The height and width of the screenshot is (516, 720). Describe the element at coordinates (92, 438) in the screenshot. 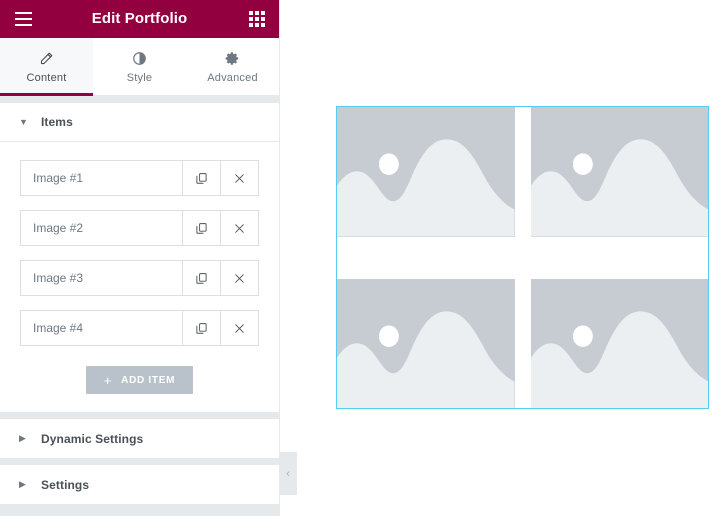

I see `section-dynamic-settings-title: Dynamic Settings` at that location.